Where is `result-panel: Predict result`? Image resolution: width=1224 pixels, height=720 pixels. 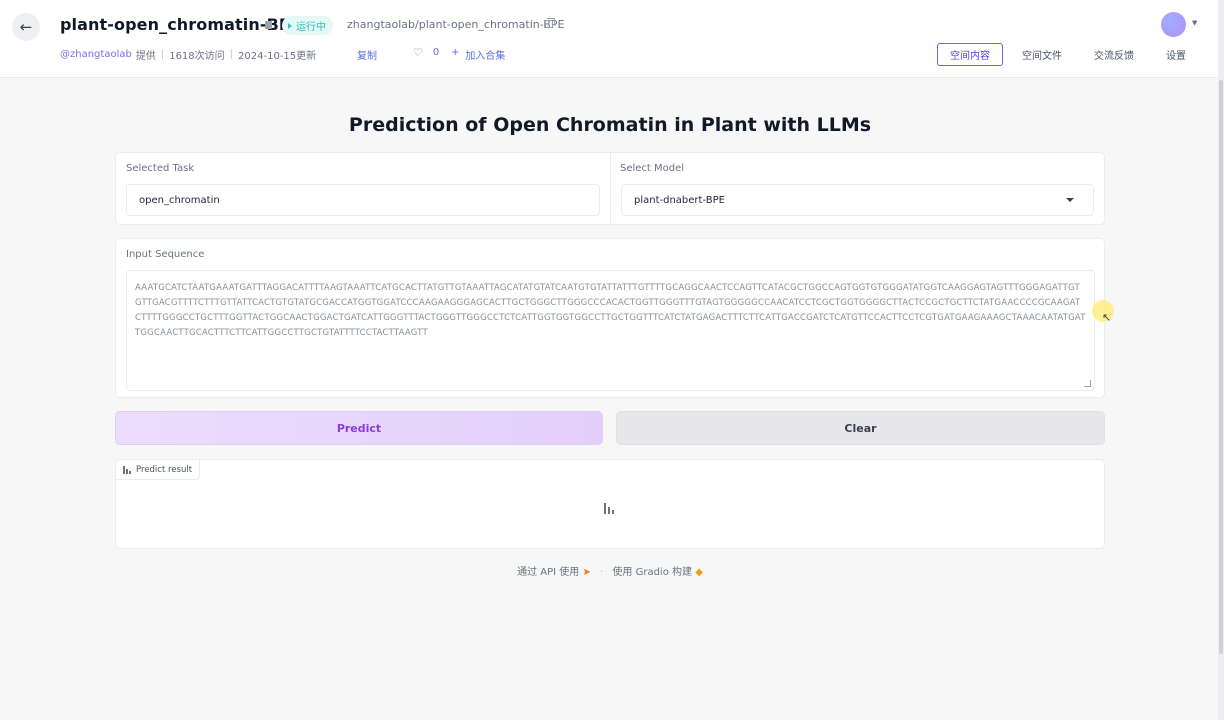
result-panel: Predict result is located at coordinates (610, 504).